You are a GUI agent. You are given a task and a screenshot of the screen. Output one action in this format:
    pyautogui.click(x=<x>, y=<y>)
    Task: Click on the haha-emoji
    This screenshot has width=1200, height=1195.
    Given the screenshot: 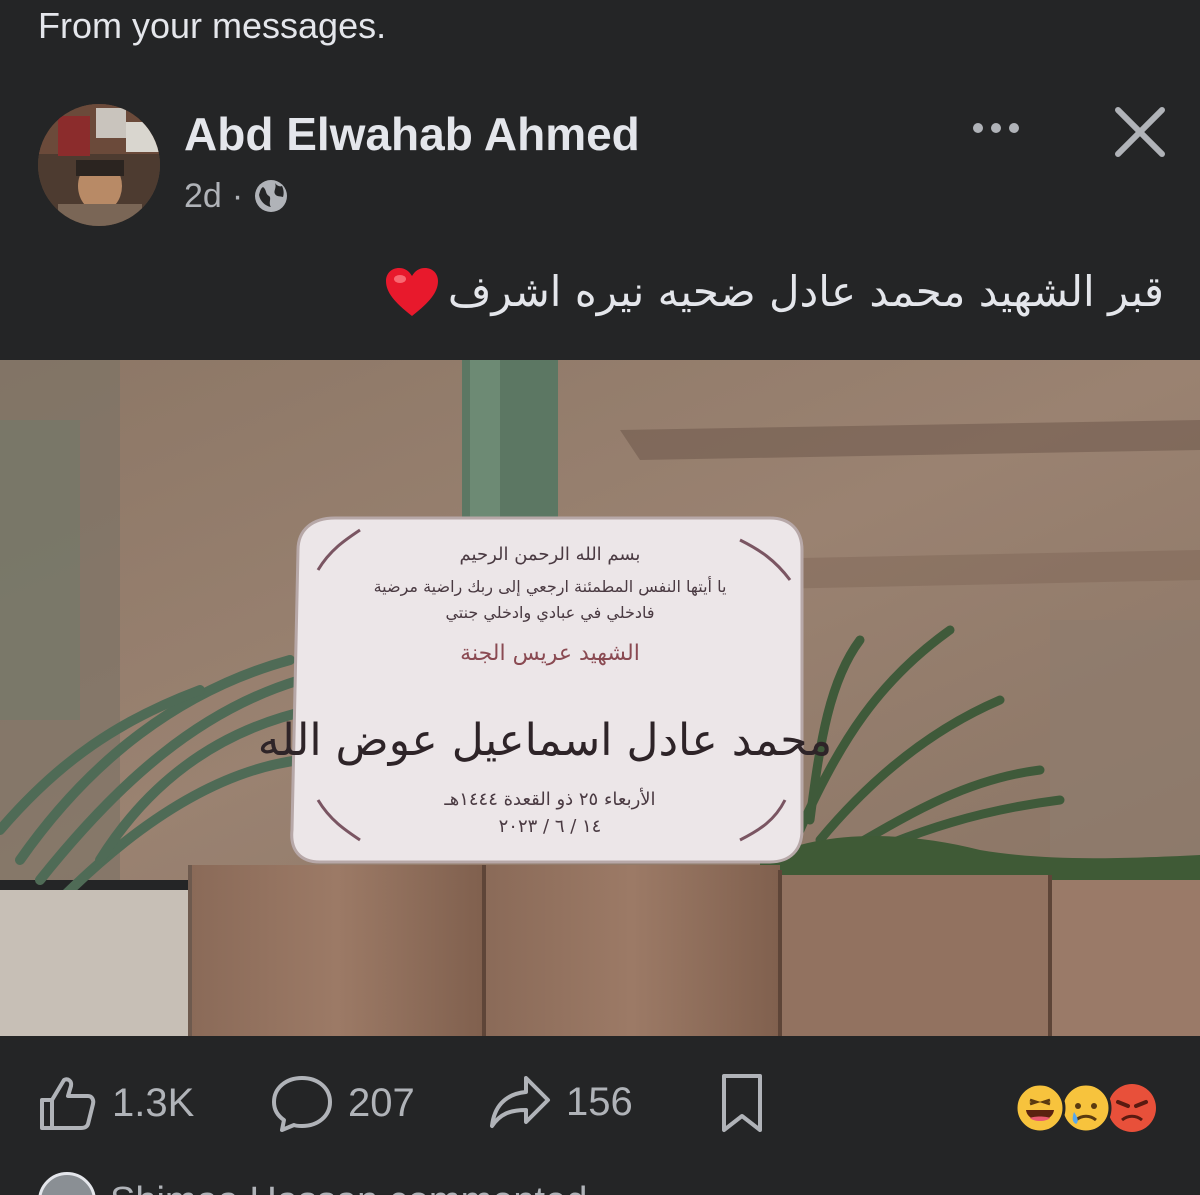 What is the action you would take?
    pyautogui.click(x=1040, y=1108)
    